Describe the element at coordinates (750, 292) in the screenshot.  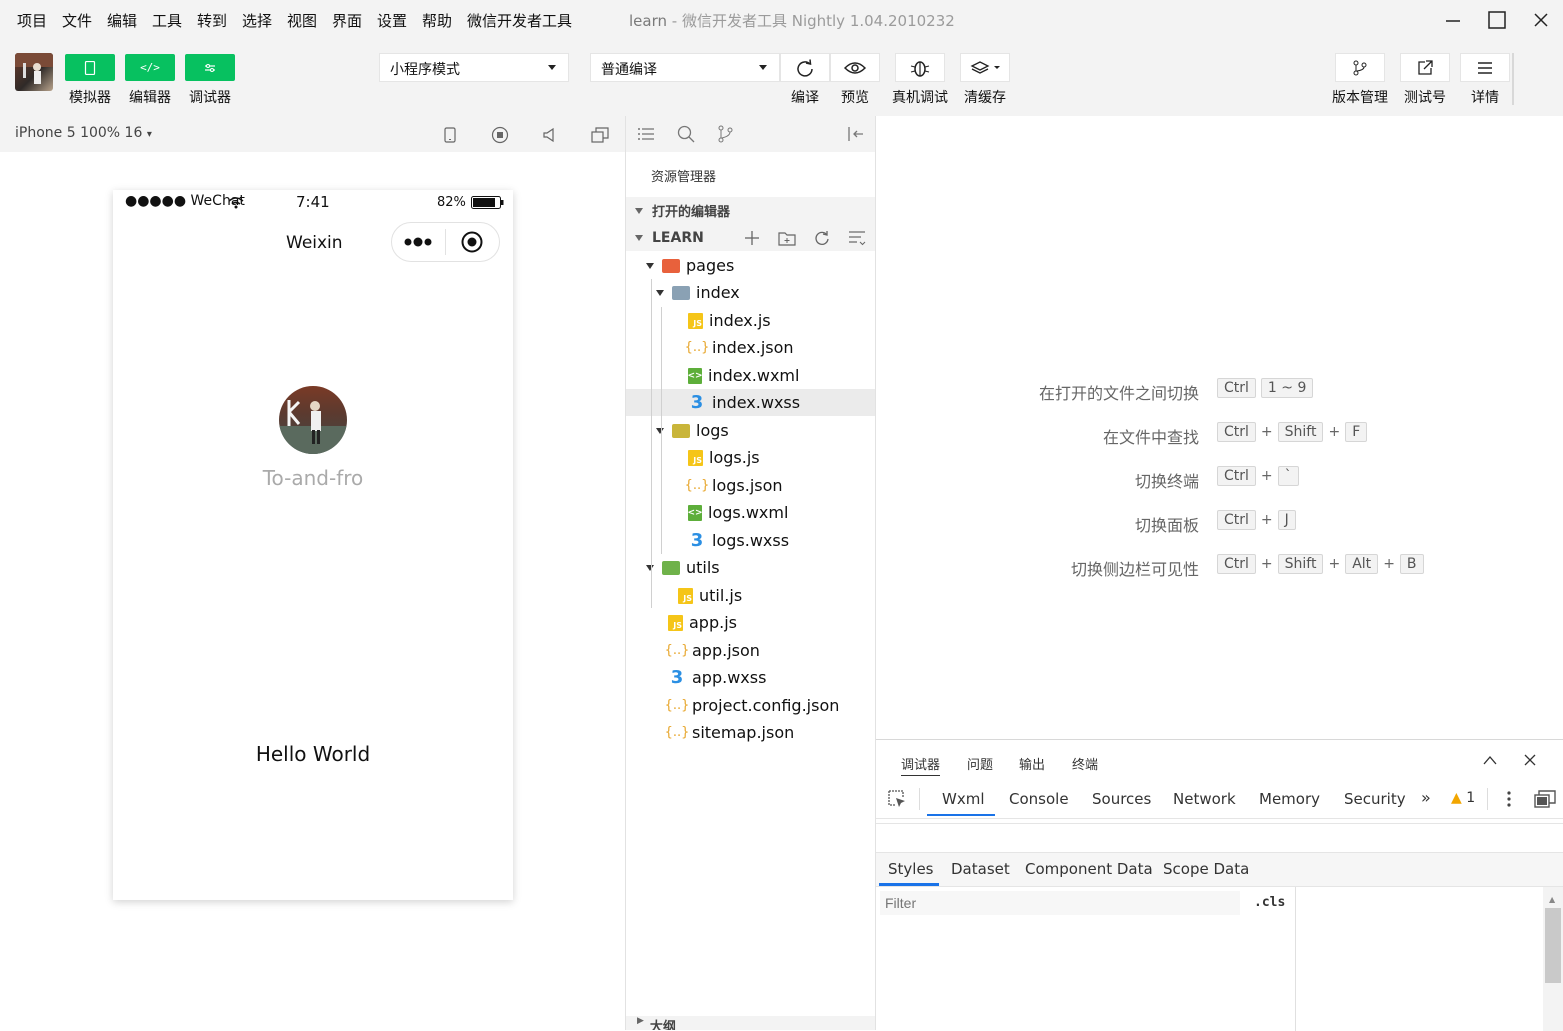
I see `file-tree-item: index` at that location.